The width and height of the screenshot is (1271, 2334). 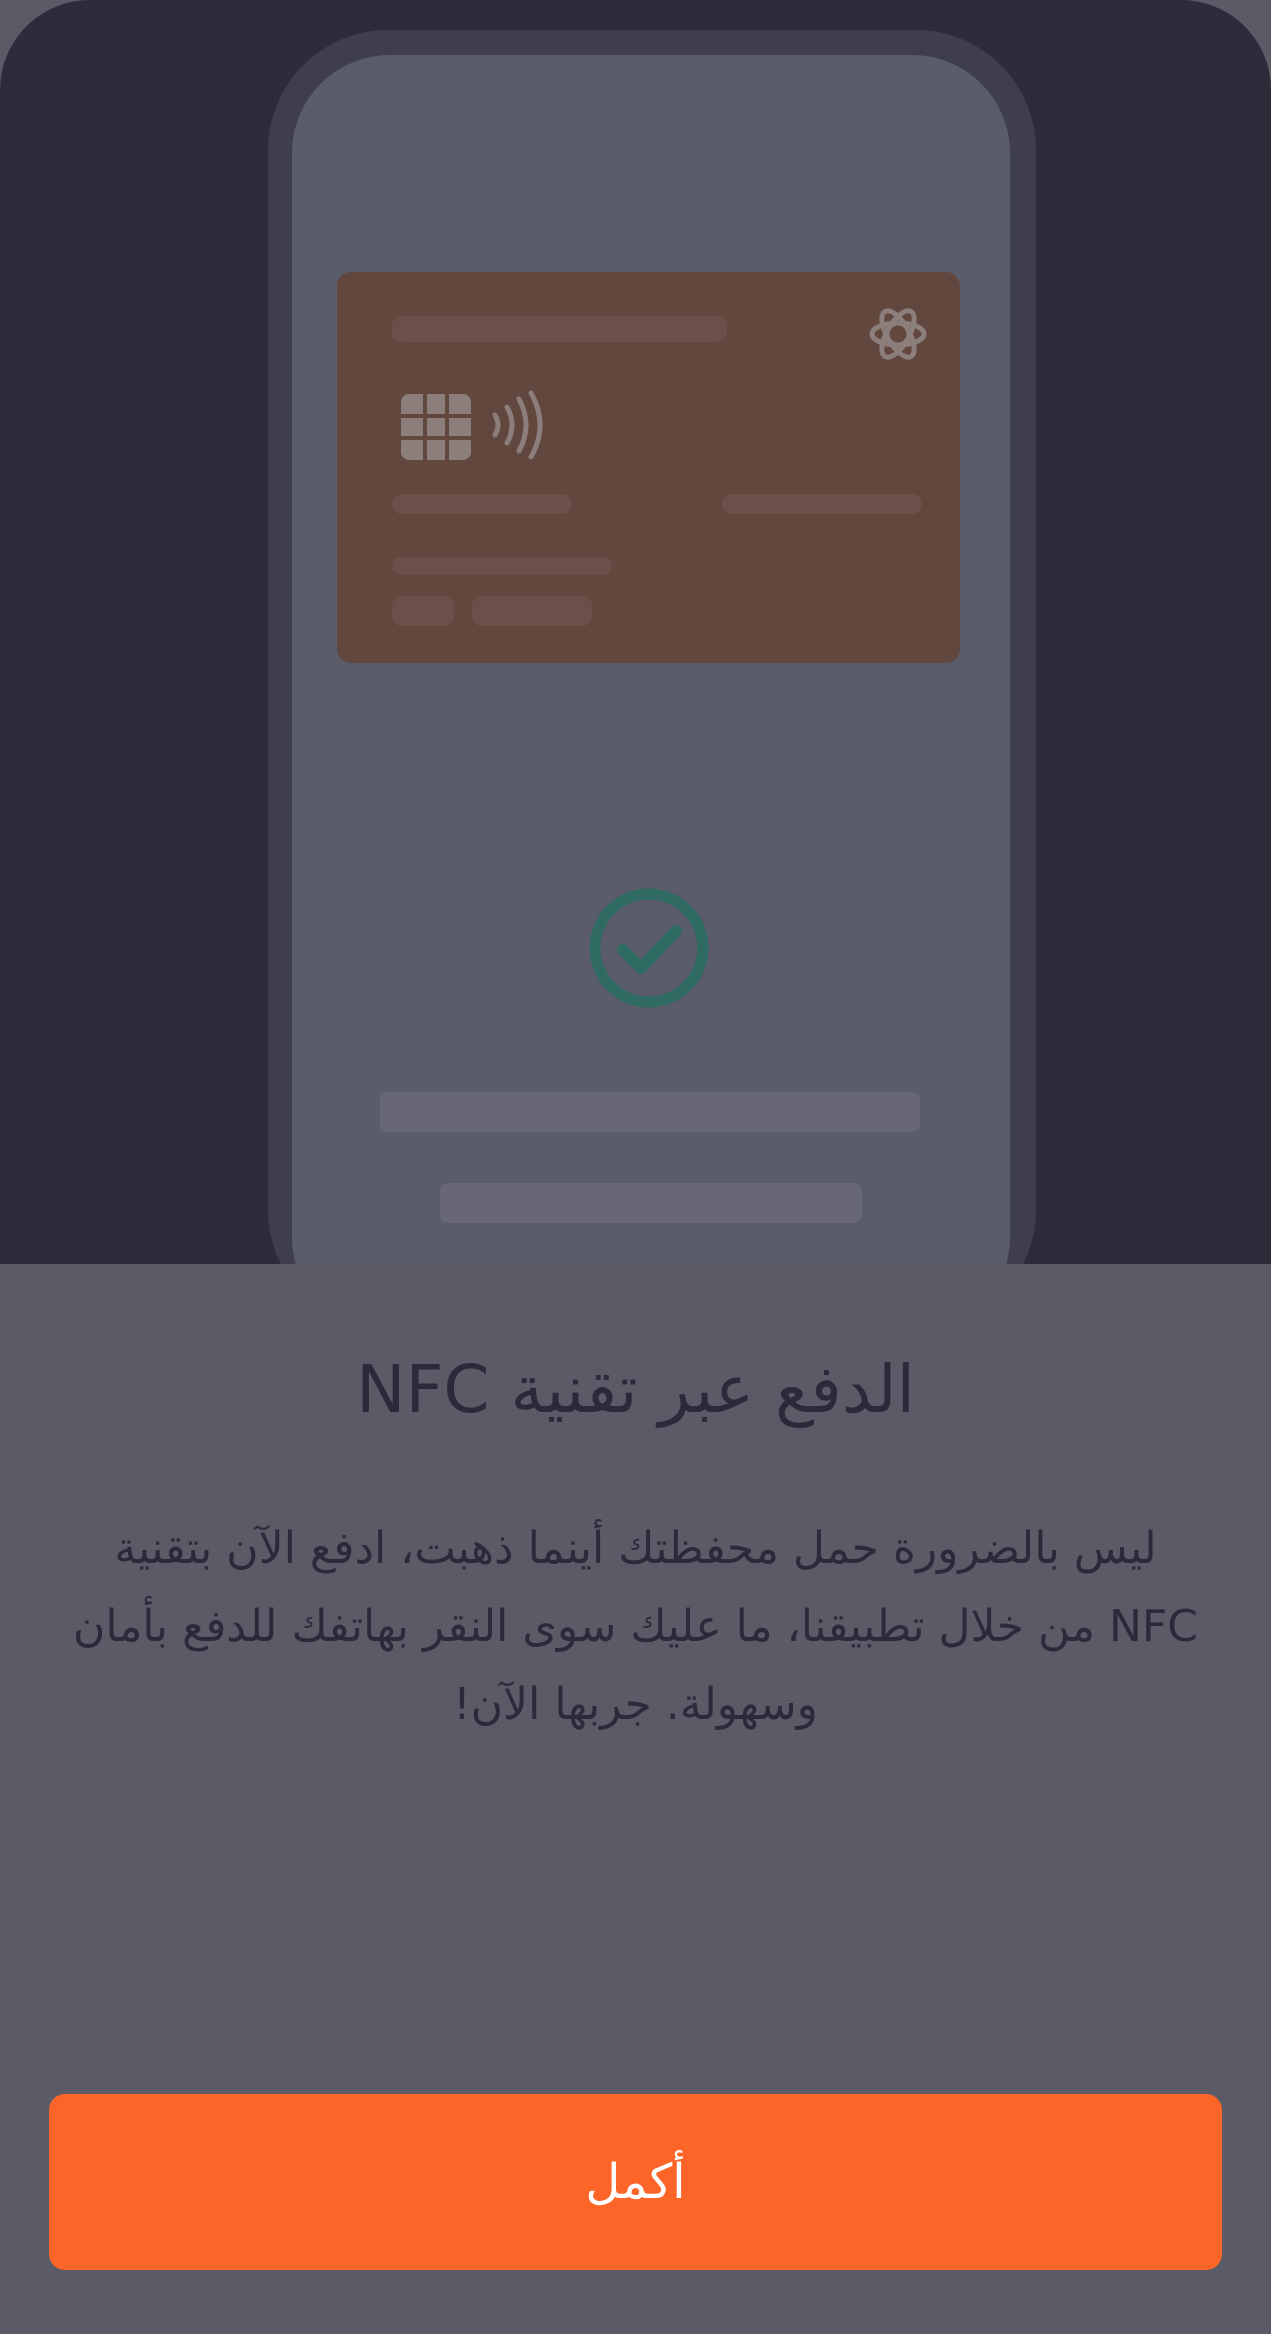 What do you see at coordinates (423, 611) in the screenshot?
I see `card-expiry-placeholder` at bounding box center [423, 611].